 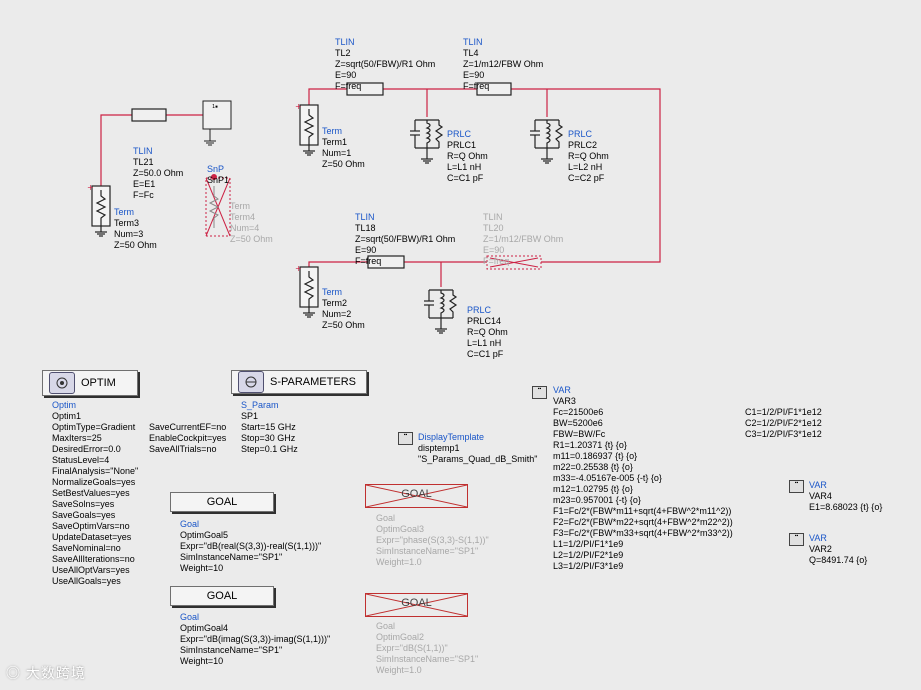 What do you see at coordinates (385, 64) in the screenshot?
I see `tl2-label: TLIN TL2 Z=sqrt(50/FBW)/R1 Ohm E=90 F=freq` at bounding box center [385, 64].